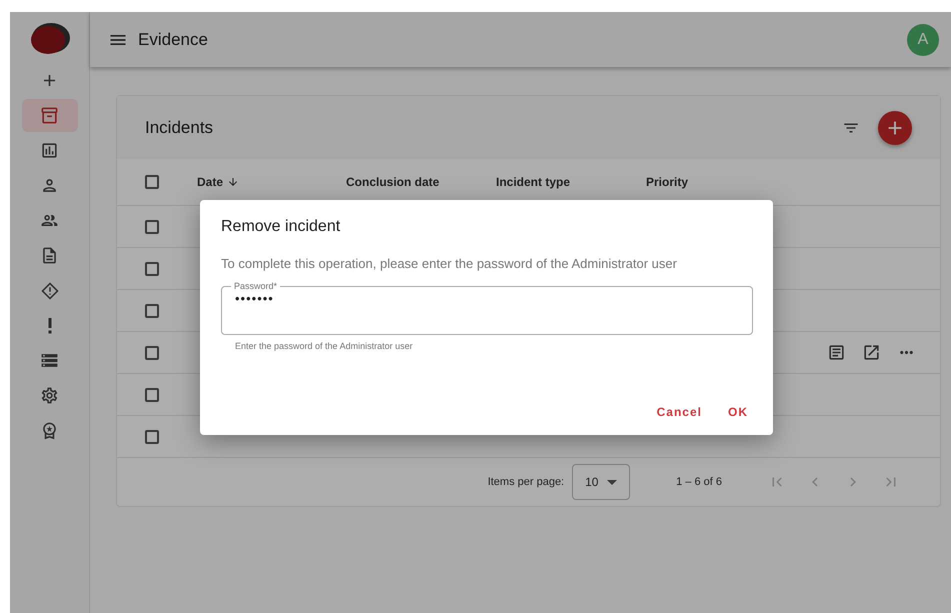 This screenshot has height=613, width=951. What do you see at coordinates (233, 182) in the screenshot?
I see `sort-arrow-icon` at bounding box center [233, 182].